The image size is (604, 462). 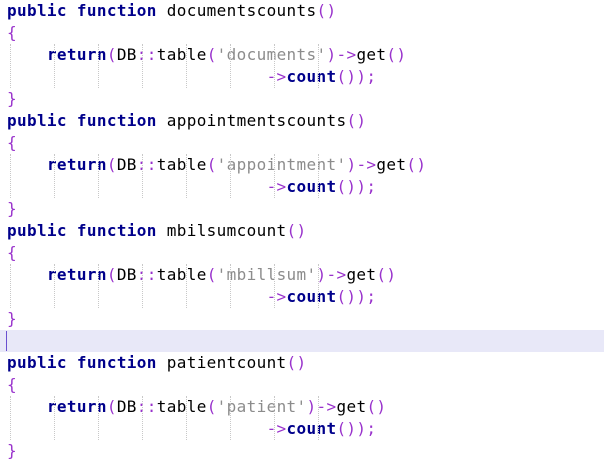 I want to click on string-literal: 'appointment', so click(x=281, y=164).